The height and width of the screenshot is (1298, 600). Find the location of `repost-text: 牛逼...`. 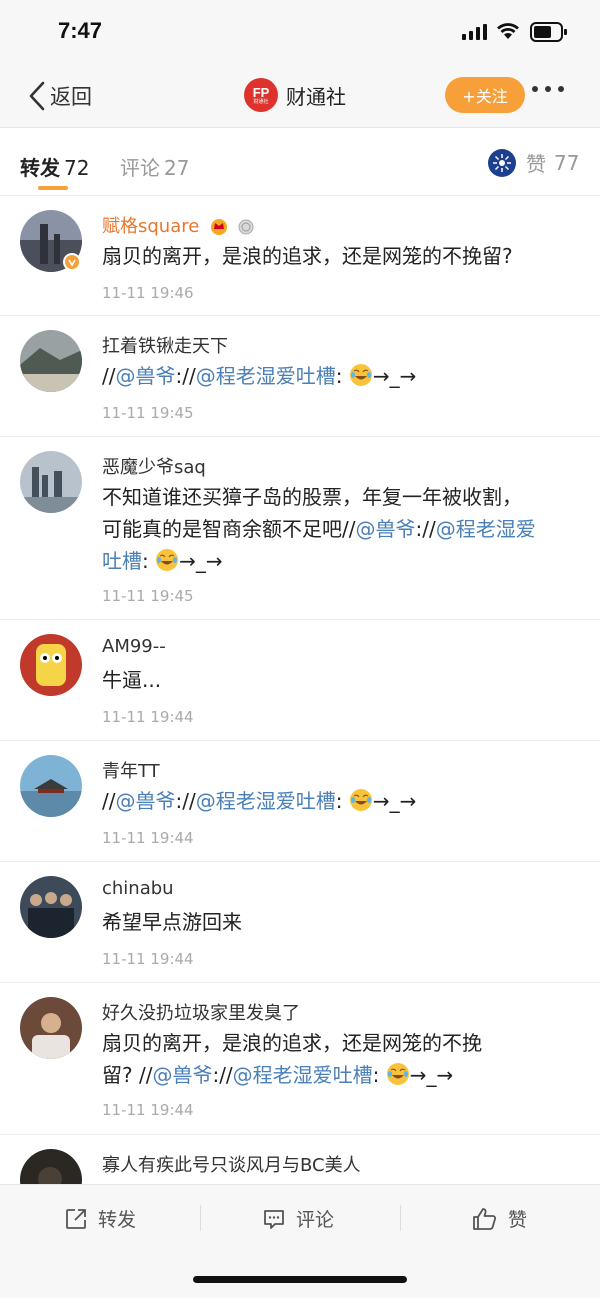

repost-text: 牛逼... is located at coordinates (132, 680).